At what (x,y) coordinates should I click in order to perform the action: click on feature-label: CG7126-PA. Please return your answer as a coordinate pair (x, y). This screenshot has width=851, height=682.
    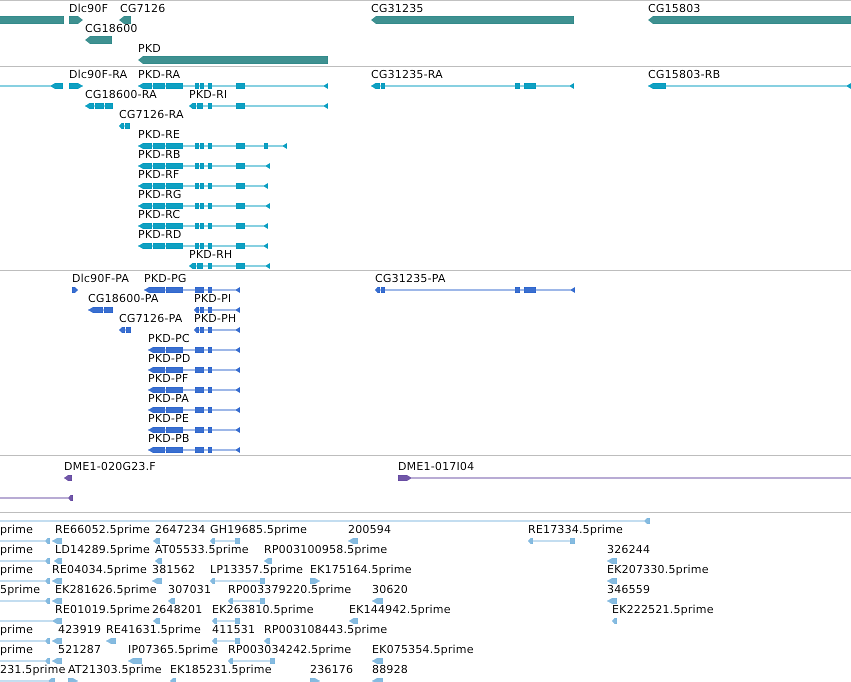
    Looking at the image, I should click on (150, 319).